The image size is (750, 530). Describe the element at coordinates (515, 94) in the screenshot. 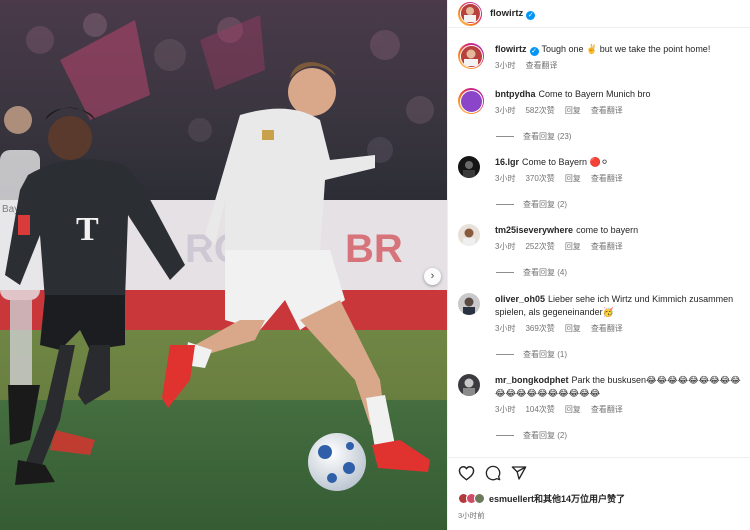

I see `comment-username: bntpydha` at that location.